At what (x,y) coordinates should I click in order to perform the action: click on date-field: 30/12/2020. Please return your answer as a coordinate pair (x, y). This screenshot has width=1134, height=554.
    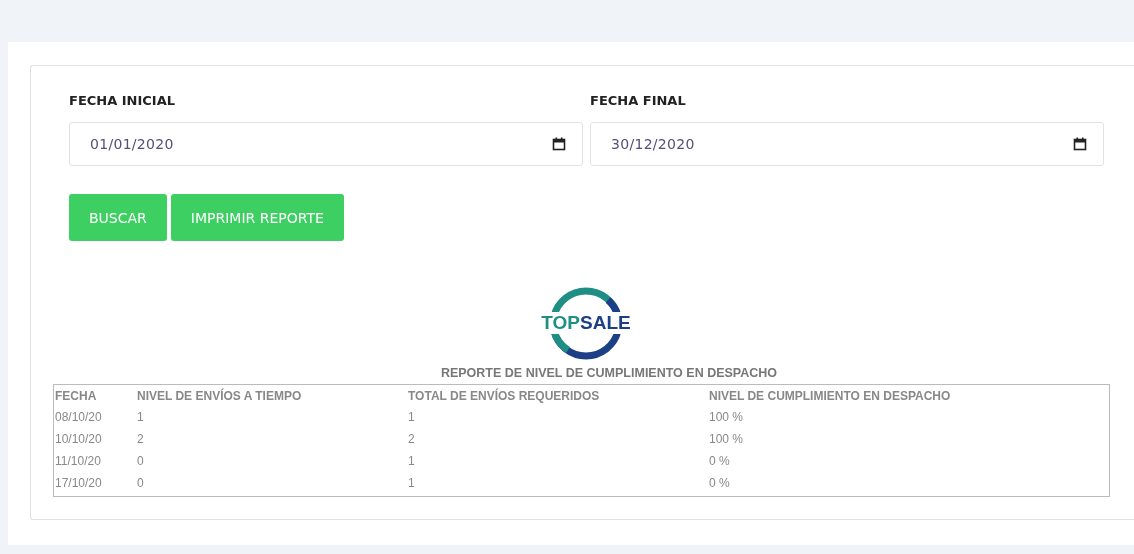
    Looking at the image, I should click on (847, 144).